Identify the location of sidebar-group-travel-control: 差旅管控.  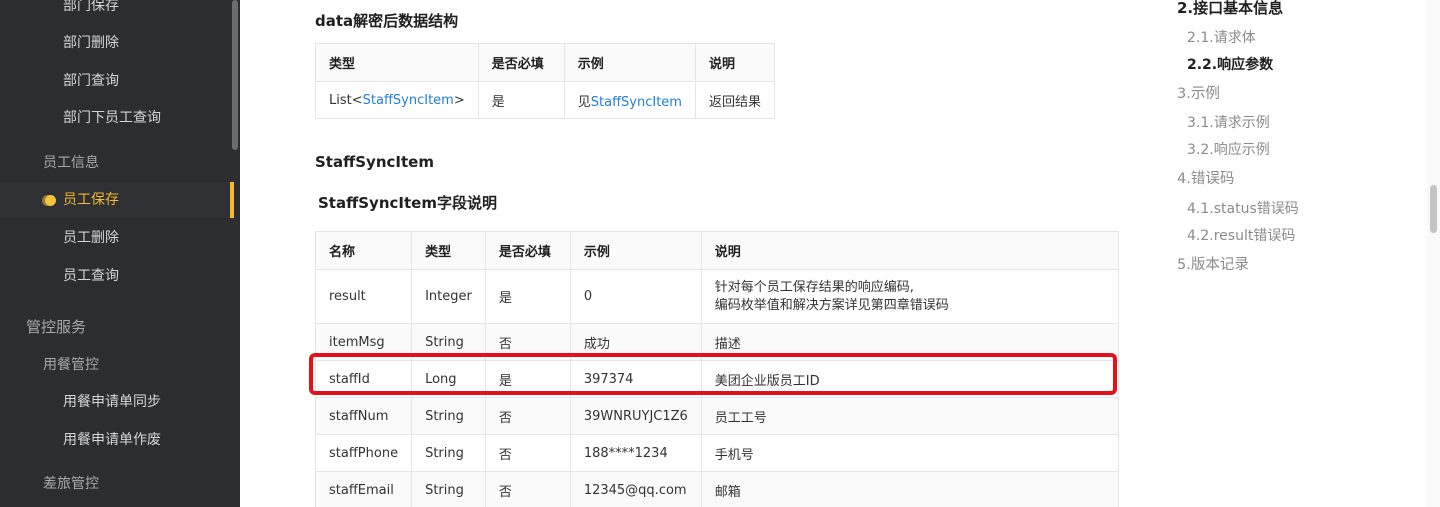
(117, 484).